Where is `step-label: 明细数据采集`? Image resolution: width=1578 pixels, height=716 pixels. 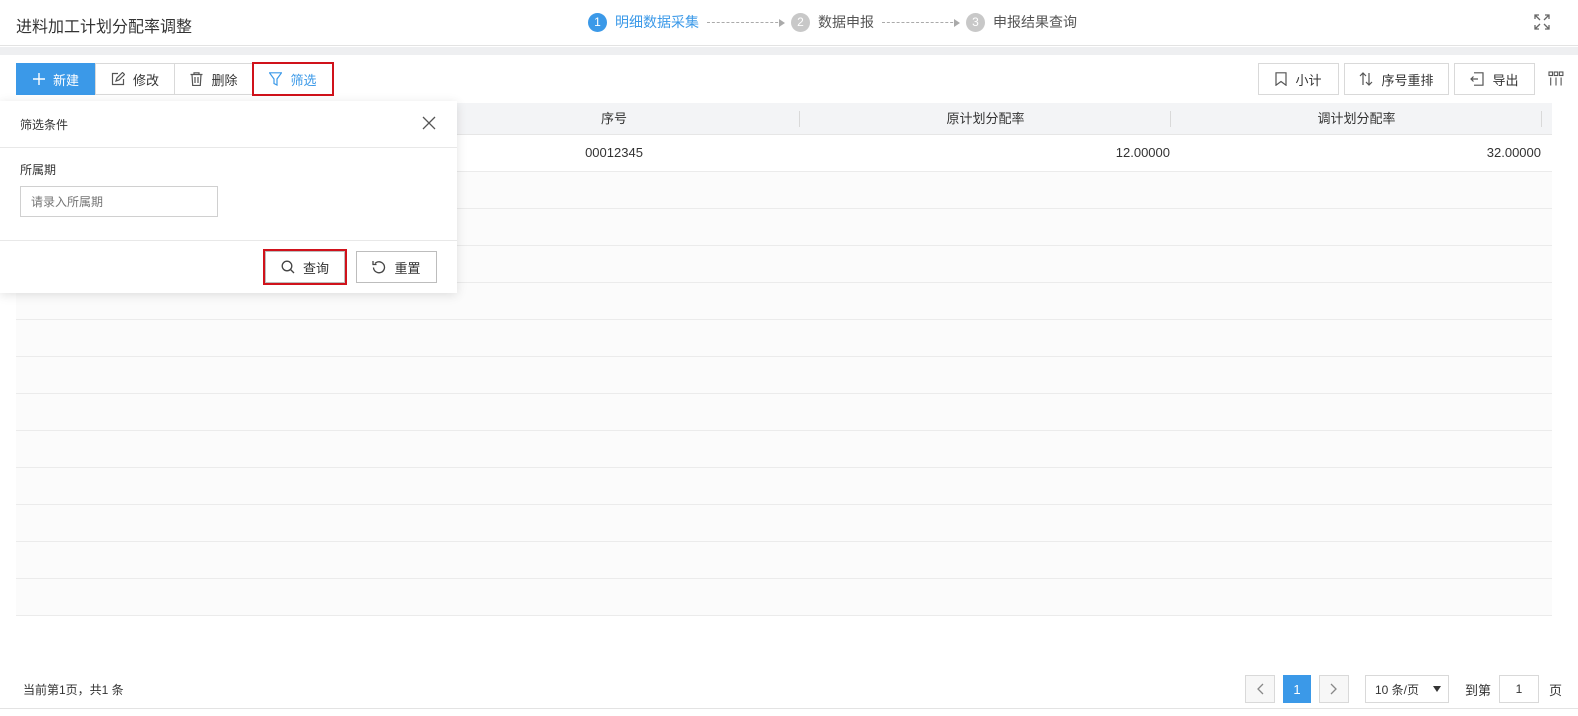 step-label: 明细数据采集 is located at coordinates (657, 22).